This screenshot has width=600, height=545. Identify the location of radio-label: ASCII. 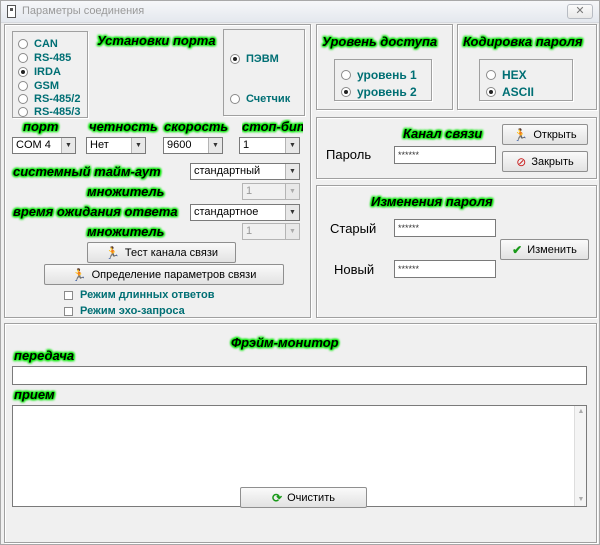
(518, 92).